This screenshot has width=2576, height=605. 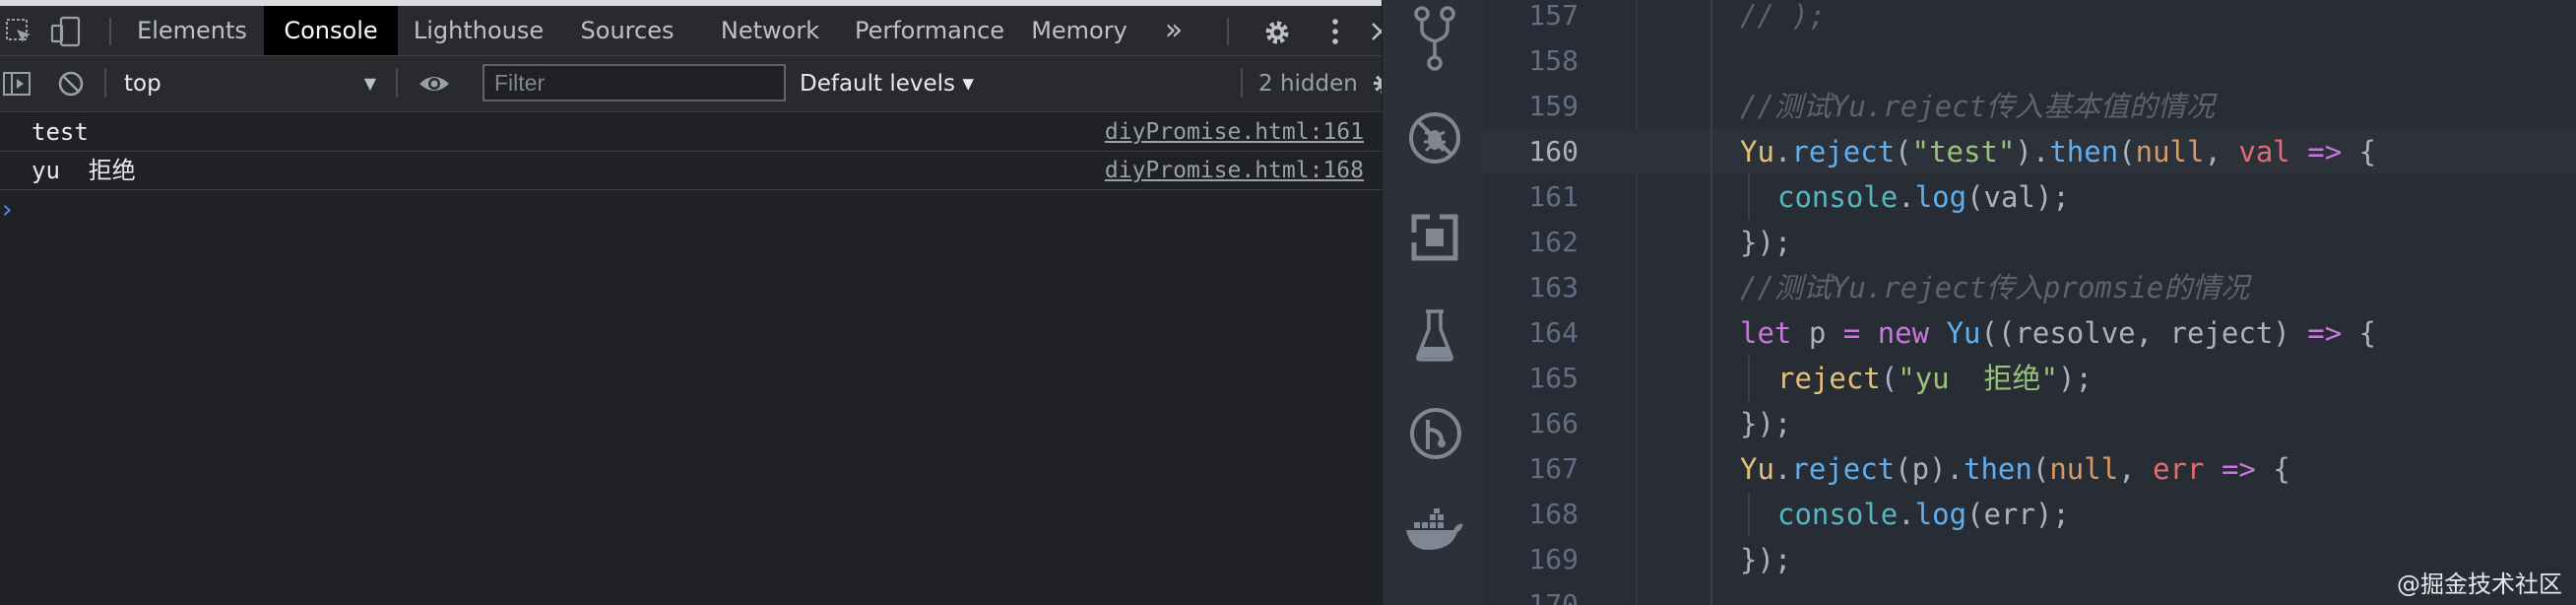 What do you see at coordinates (1553, 596) in the screenshot?
I see `line-number: 170` at bounding box center [1553, 596].